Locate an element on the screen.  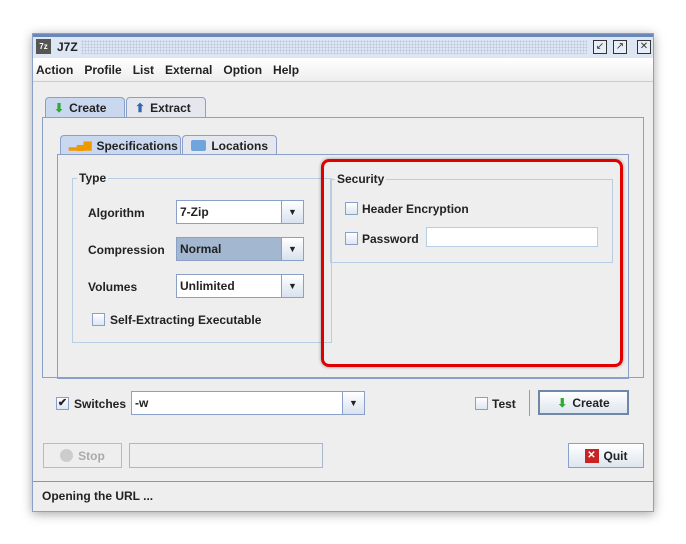
tab-label: Specifications is located at coordinates (137, 145).